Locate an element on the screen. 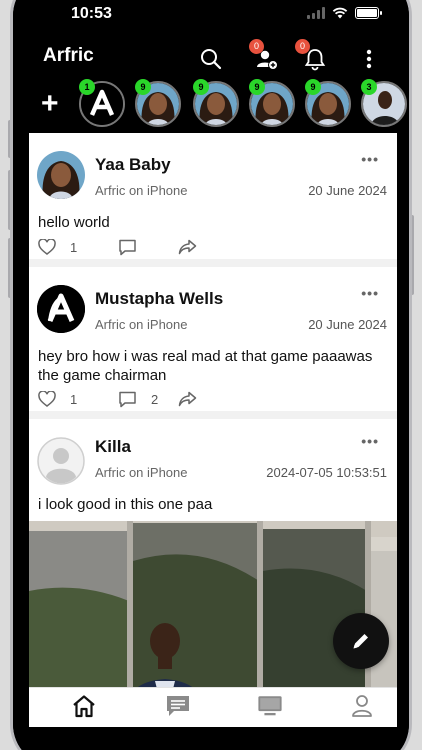 Image resolution: width=422 pixels, height=750 pixels. story-count-badge: 1 is located at coordinates (87, 87).